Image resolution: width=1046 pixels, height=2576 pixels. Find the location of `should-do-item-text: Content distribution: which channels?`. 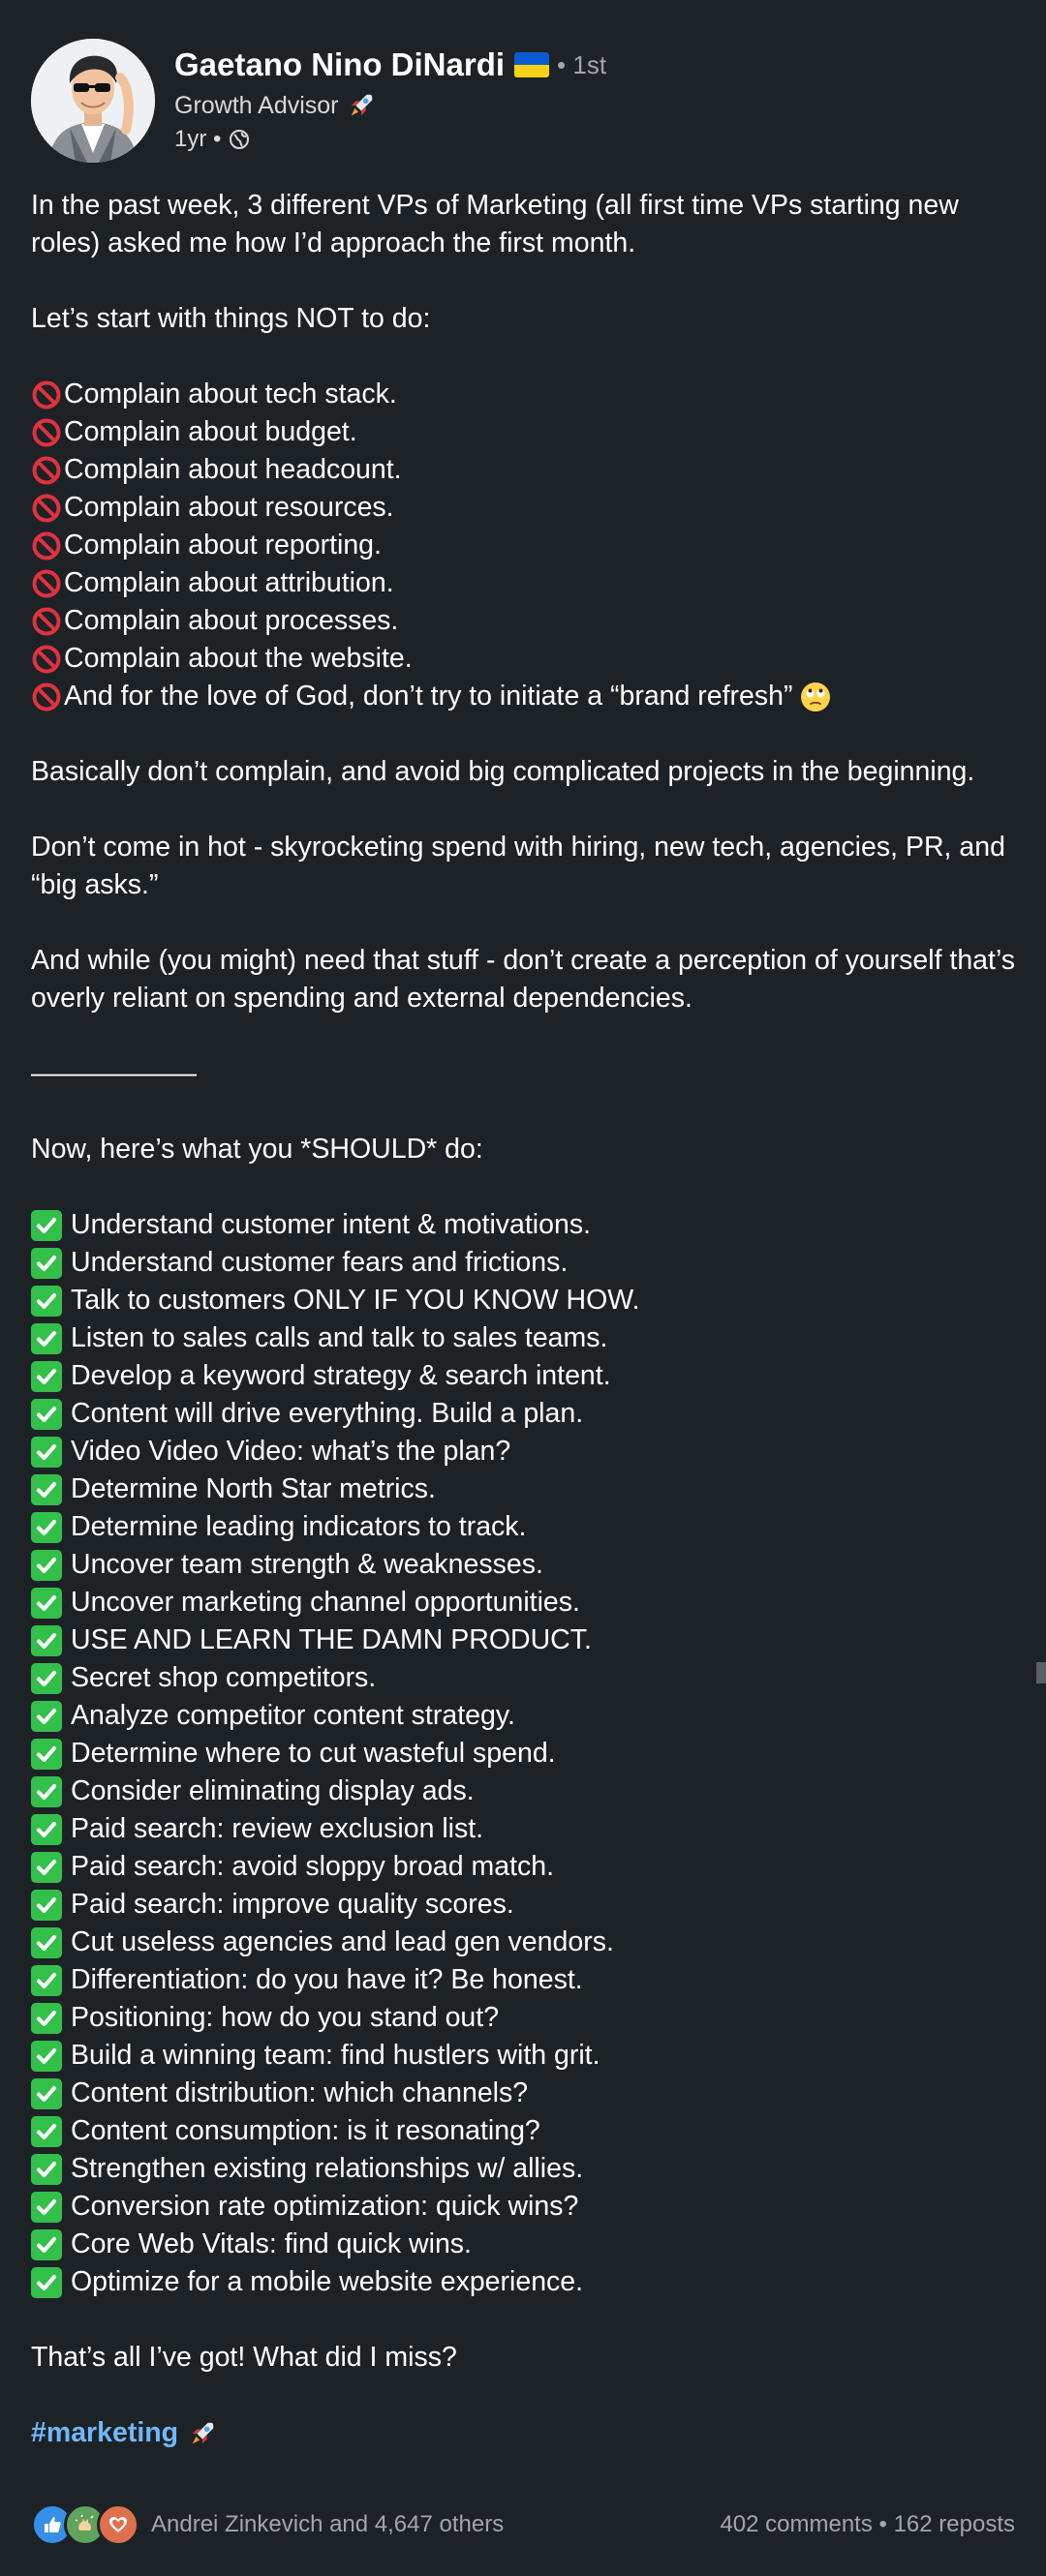

should-do-item-text: Content distribution: which channels? is located at coordinates (300, 2092).